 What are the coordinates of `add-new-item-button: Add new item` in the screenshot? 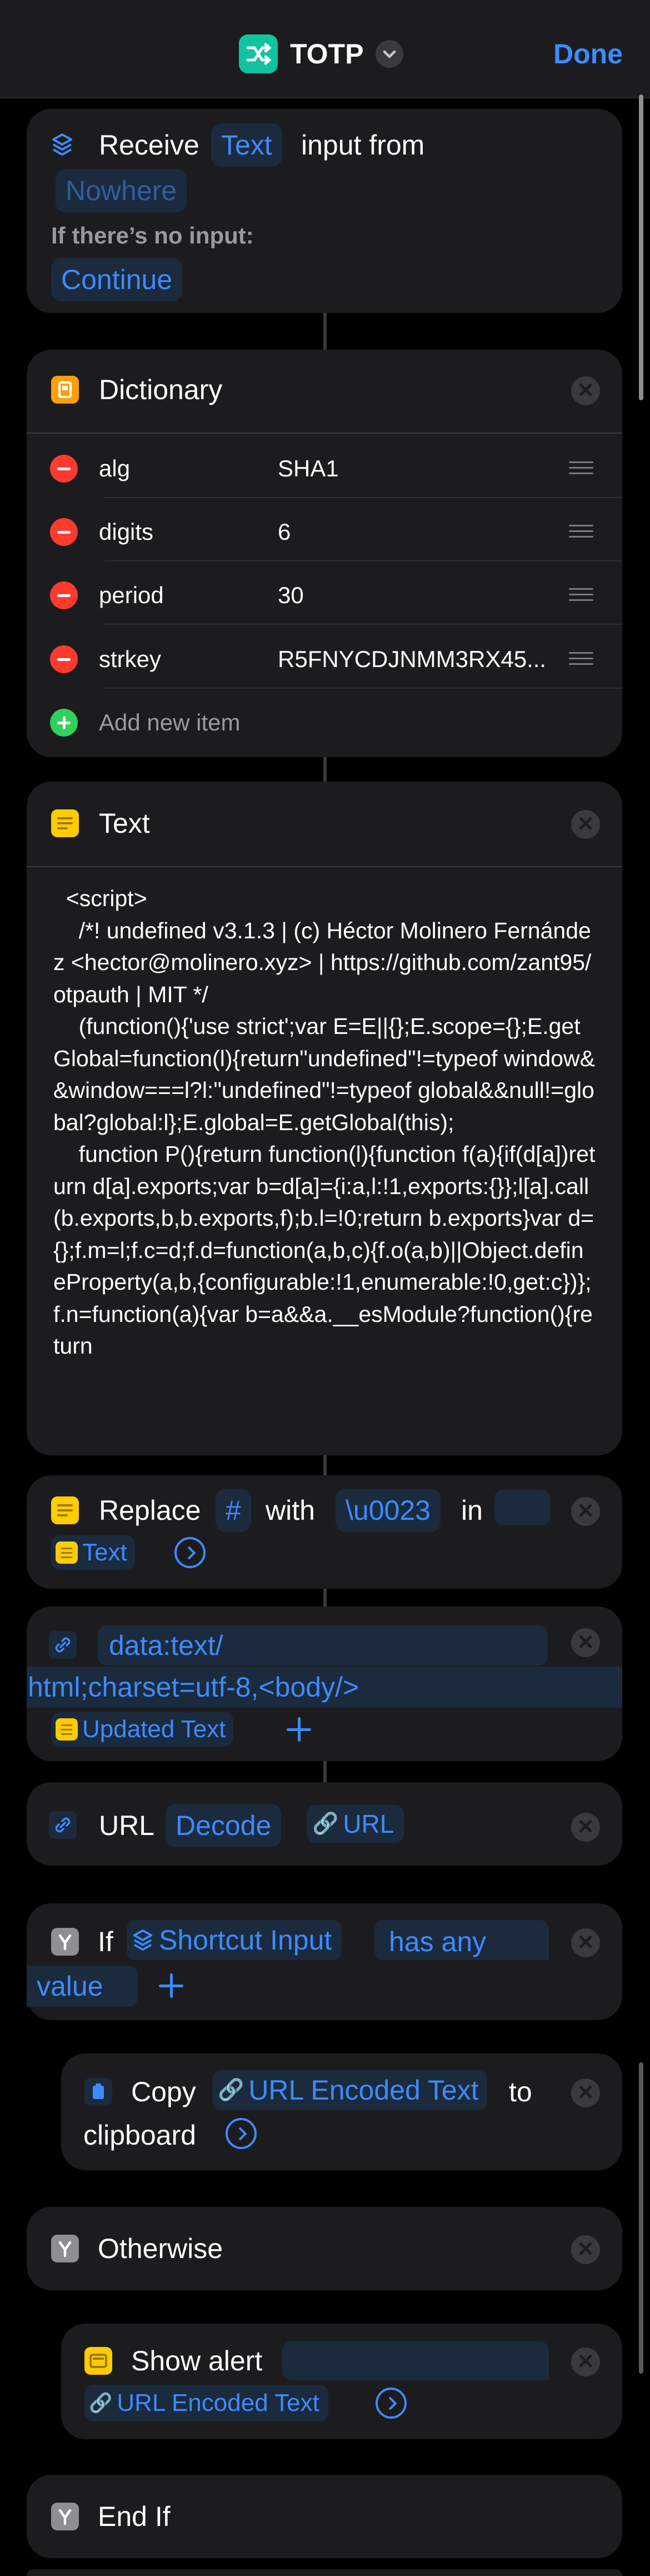 It's located at (170, 722).